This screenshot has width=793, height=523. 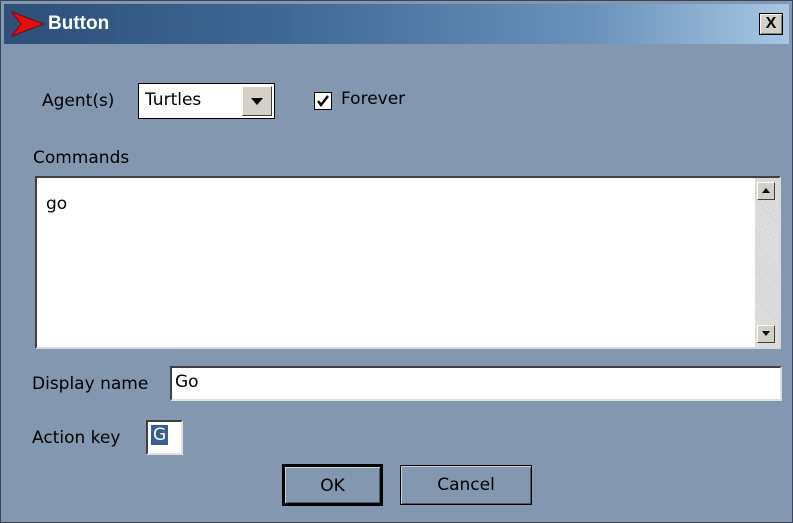 What do you see at coordinates (476, 383) in the screenshot?
I see `display-name-field: Go` at bounding box center [476, 383].